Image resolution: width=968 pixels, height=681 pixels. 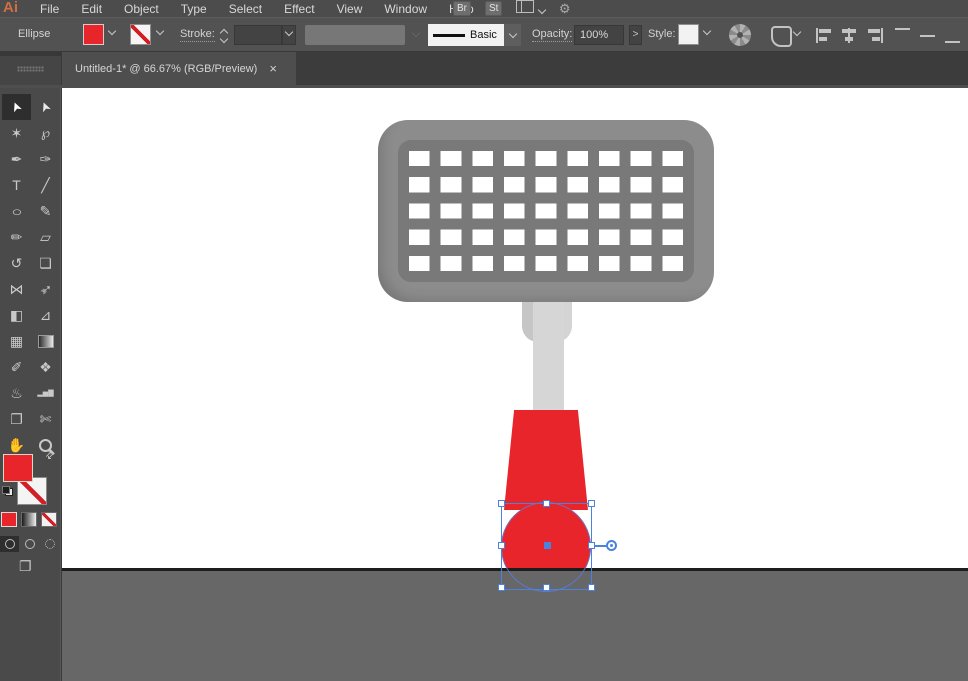 I want to click on magic-wand-tool: ✶, so click(x=16, y=133).